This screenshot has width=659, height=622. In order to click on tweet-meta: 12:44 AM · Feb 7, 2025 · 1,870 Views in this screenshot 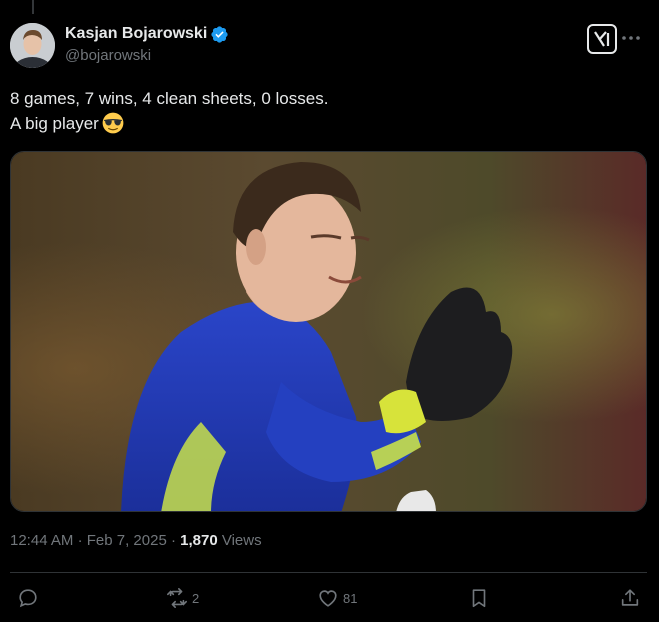, I will do `click(136, 541)`.